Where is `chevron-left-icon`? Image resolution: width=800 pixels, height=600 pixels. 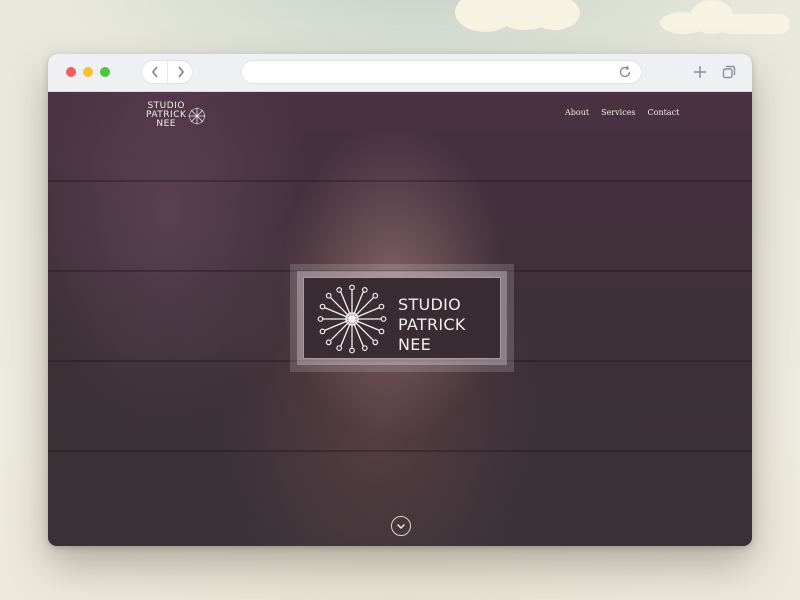 chevron-left-icon is located at coordinates (154, 72).